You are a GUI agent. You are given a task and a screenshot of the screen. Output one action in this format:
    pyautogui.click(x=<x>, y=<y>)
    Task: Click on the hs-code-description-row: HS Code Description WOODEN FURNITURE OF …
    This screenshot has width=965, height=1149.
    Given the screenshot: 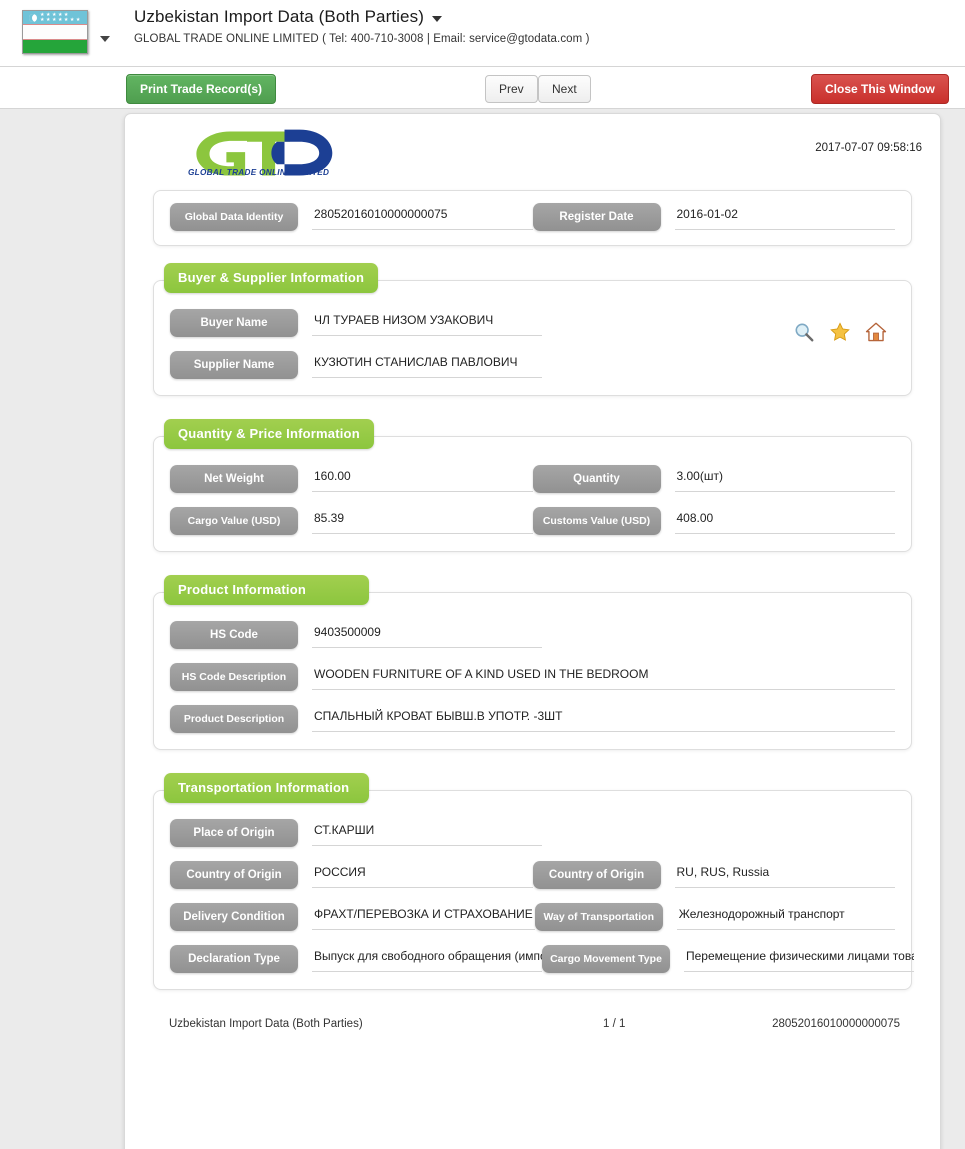 What is the action you would take?
    pyautogui.click(x=532, y=677)
    